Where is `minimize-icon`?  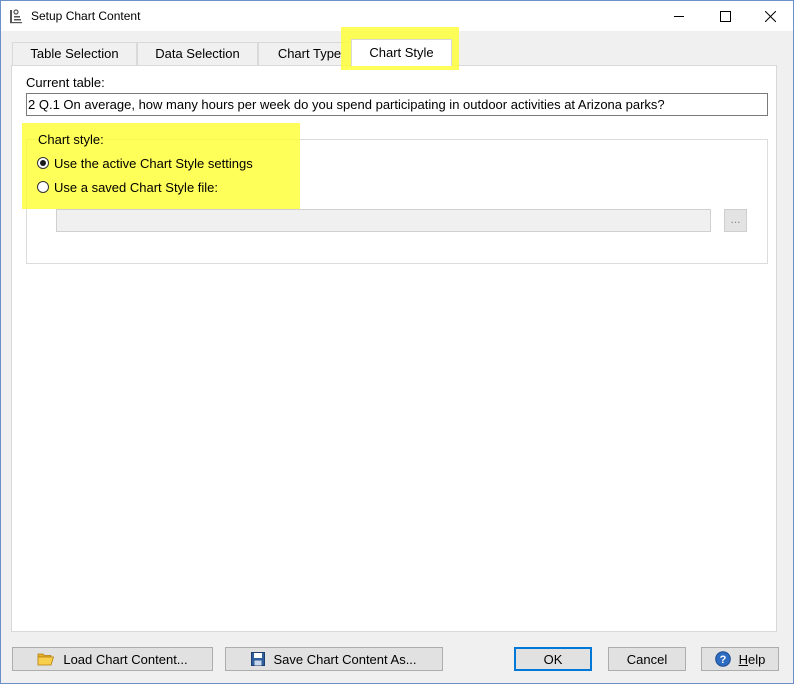
minimize-icon is located at coordinates (679, 16).